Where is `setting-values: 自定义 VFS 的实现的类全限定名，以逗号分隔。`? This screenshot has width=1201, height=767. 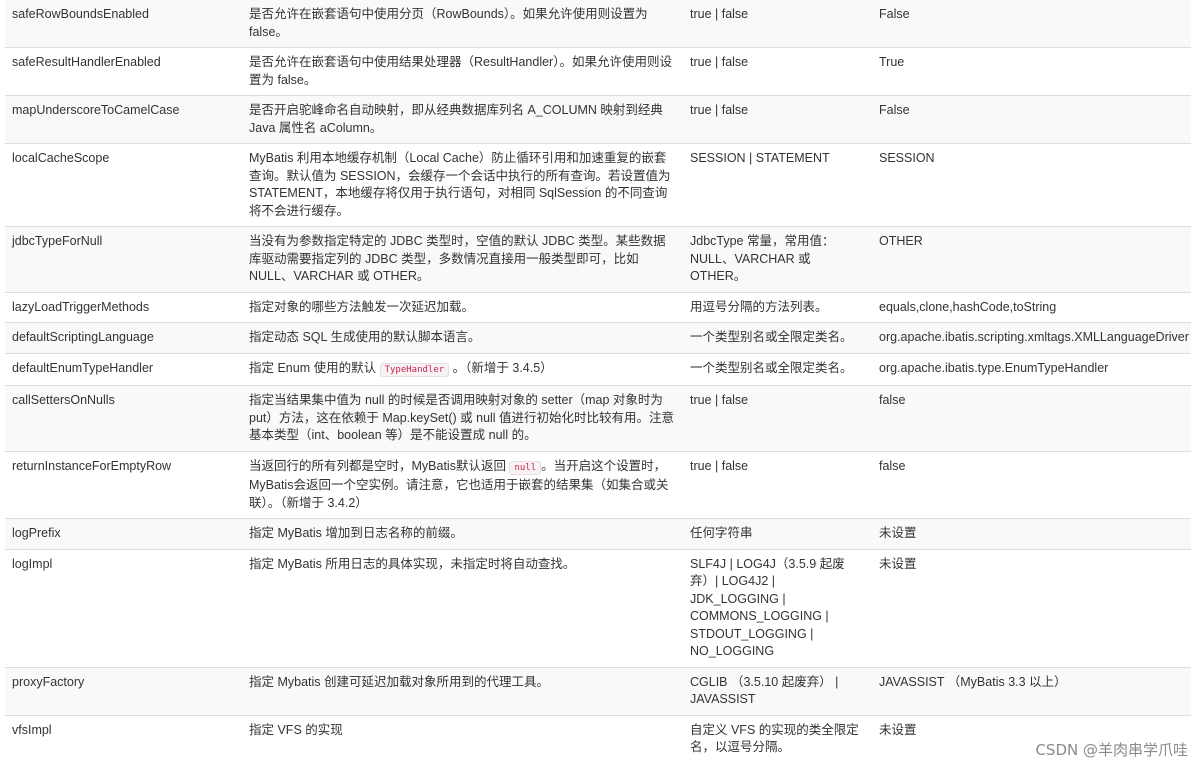
setting-values: 自定义 VFS 的实现的类全限定名，以逗号分隔。 is located at coordinates (777, 738).